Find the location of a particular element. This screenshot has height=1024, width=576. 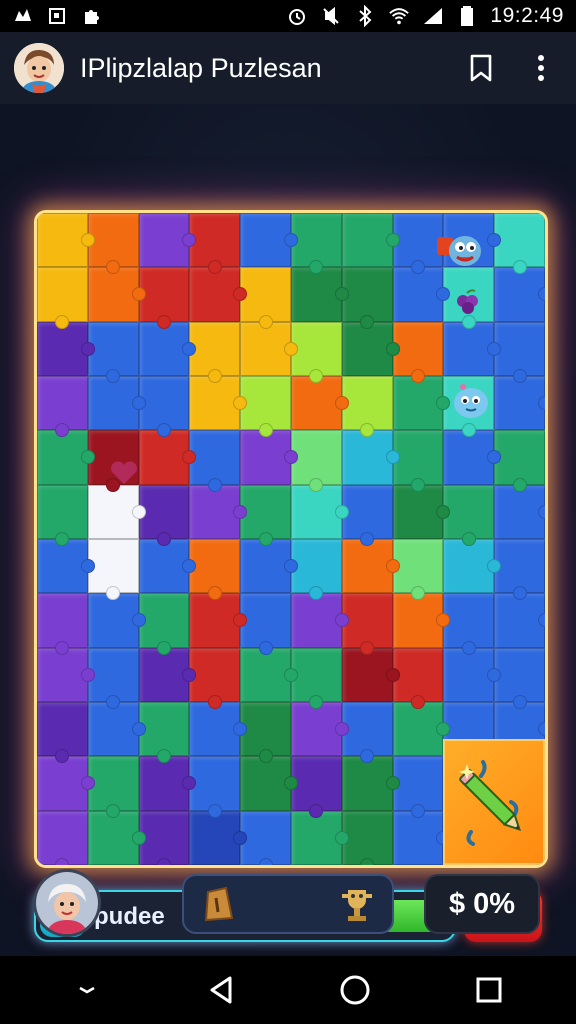

pieces-tray-button is located at coordinates (288, 904).